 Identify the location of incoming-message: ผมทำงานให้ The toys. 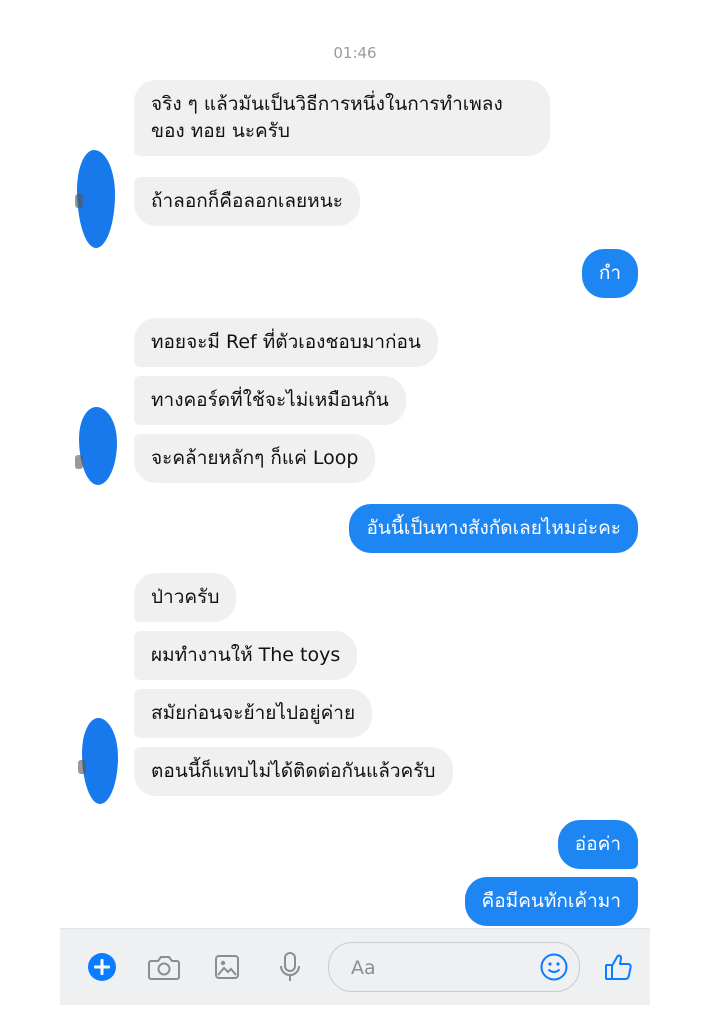
(246, 655).